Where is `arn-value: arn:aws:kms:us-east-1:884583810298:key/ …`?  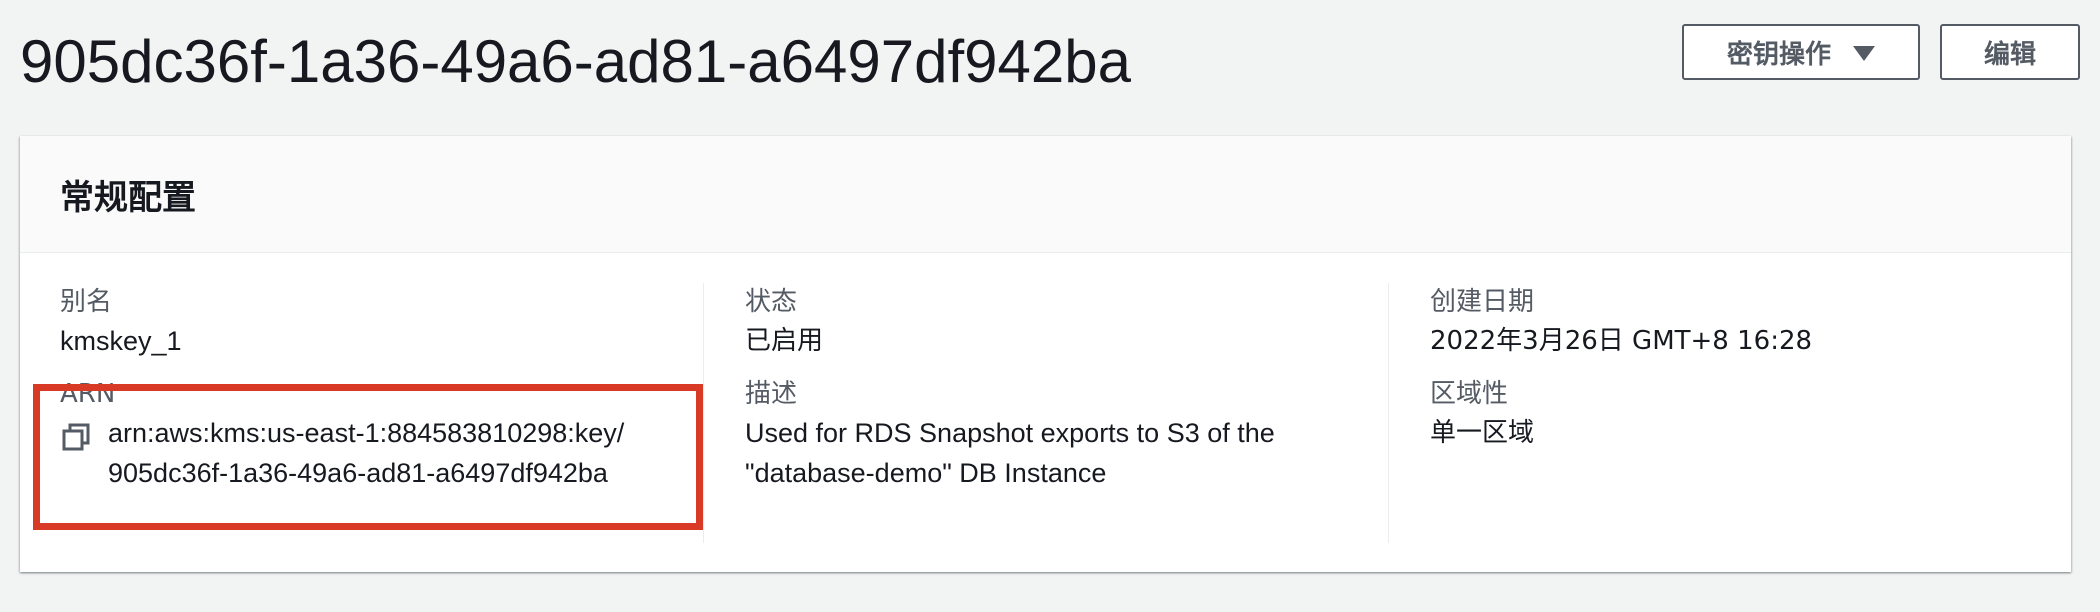 arn-value: arn:aws:kms:us-east-1:884583810298:key/ … is located at coordinates (366, 453).